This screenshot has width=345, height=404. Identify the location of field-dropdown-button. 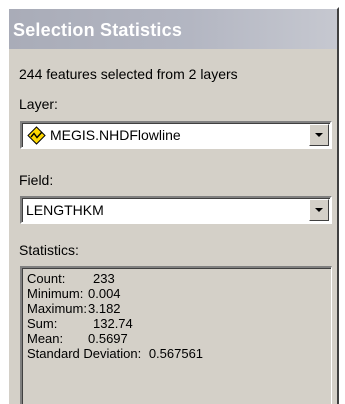
(319, 210).